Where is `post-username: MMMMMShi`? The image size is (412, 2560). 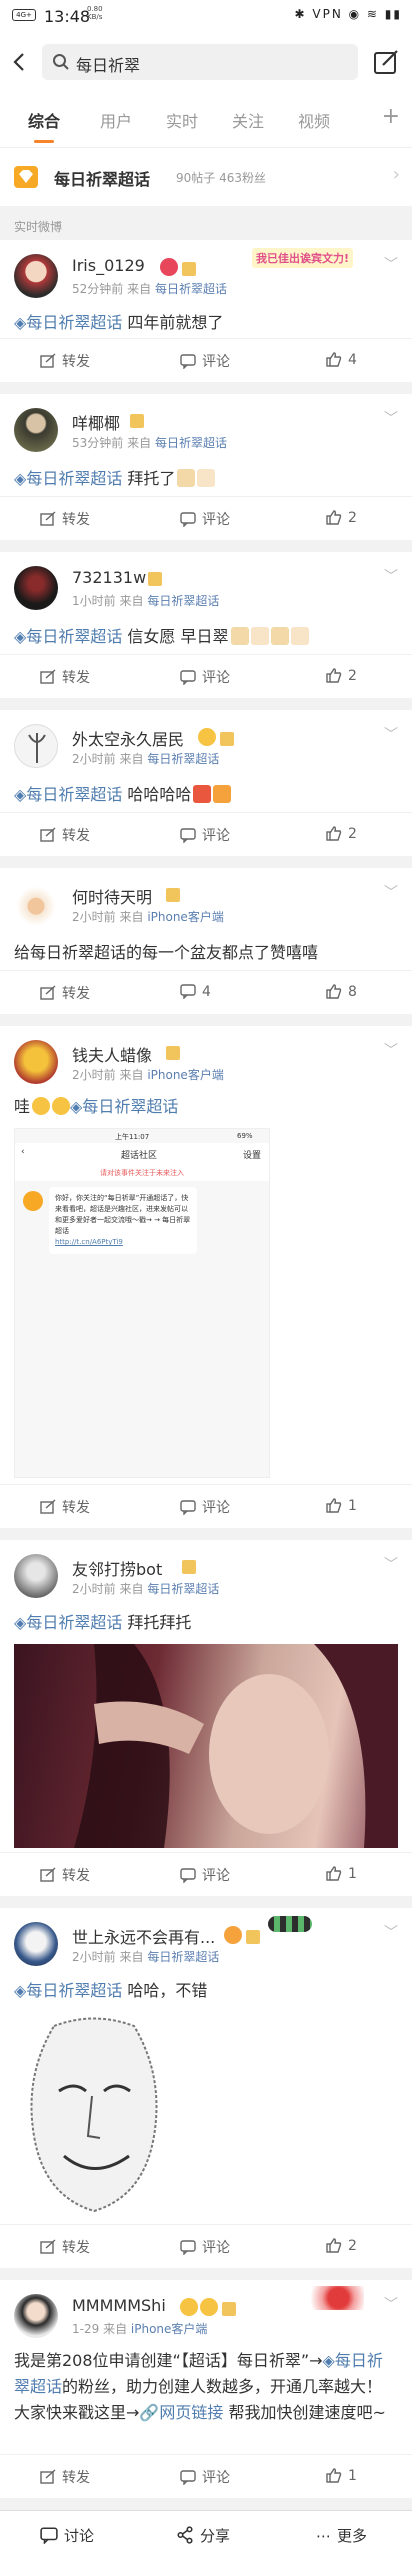
post-username: MMMMMShi is located at coordinates (119, 2305).